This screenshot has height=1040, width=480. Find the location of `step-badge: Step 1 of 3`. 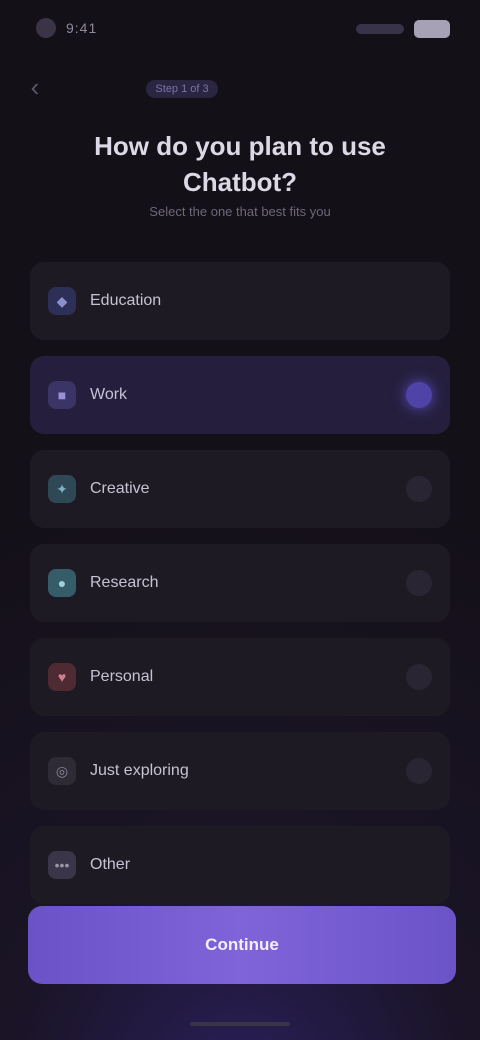

step-badge: Step 1 of 3 is located at coordinates (182, 89).